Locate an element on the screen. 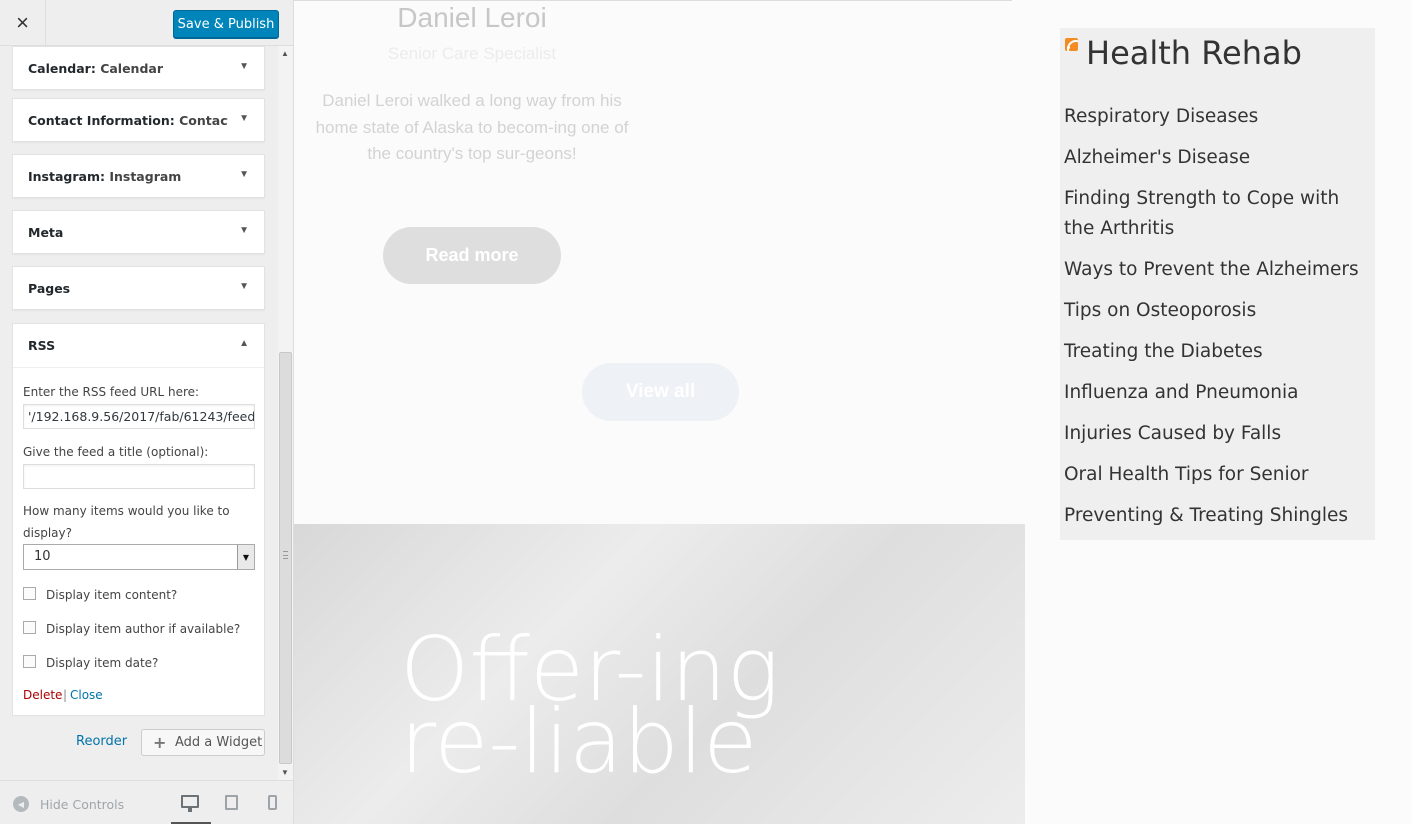 This screenshot has width=1411, height=824. widget-instagram: Instagram: Instagram ▼ is located at coordinates (138, 176).